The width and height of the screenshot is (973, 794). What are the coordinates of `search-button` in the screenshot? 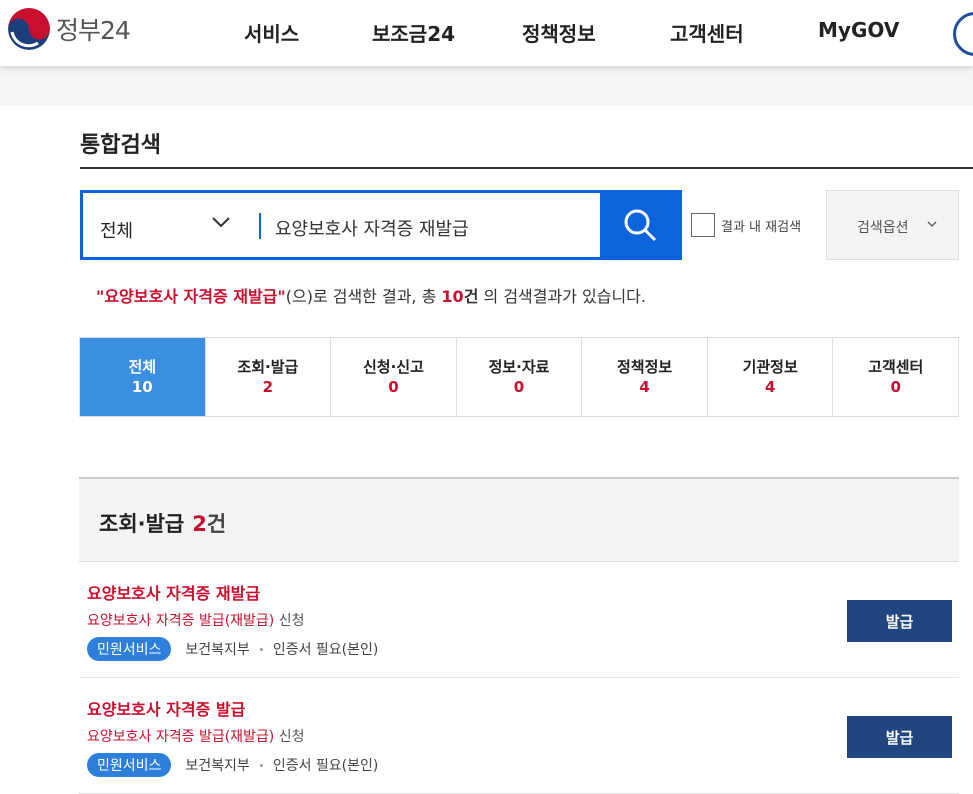 It's located at (641, 225).